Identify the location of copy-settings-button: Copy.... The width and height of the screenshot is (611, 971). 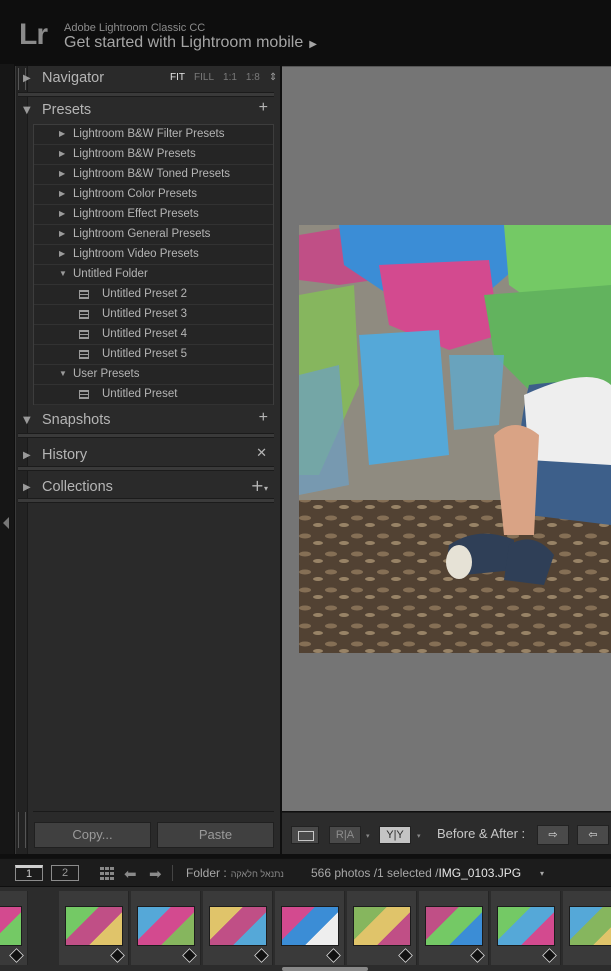
(92, 835).